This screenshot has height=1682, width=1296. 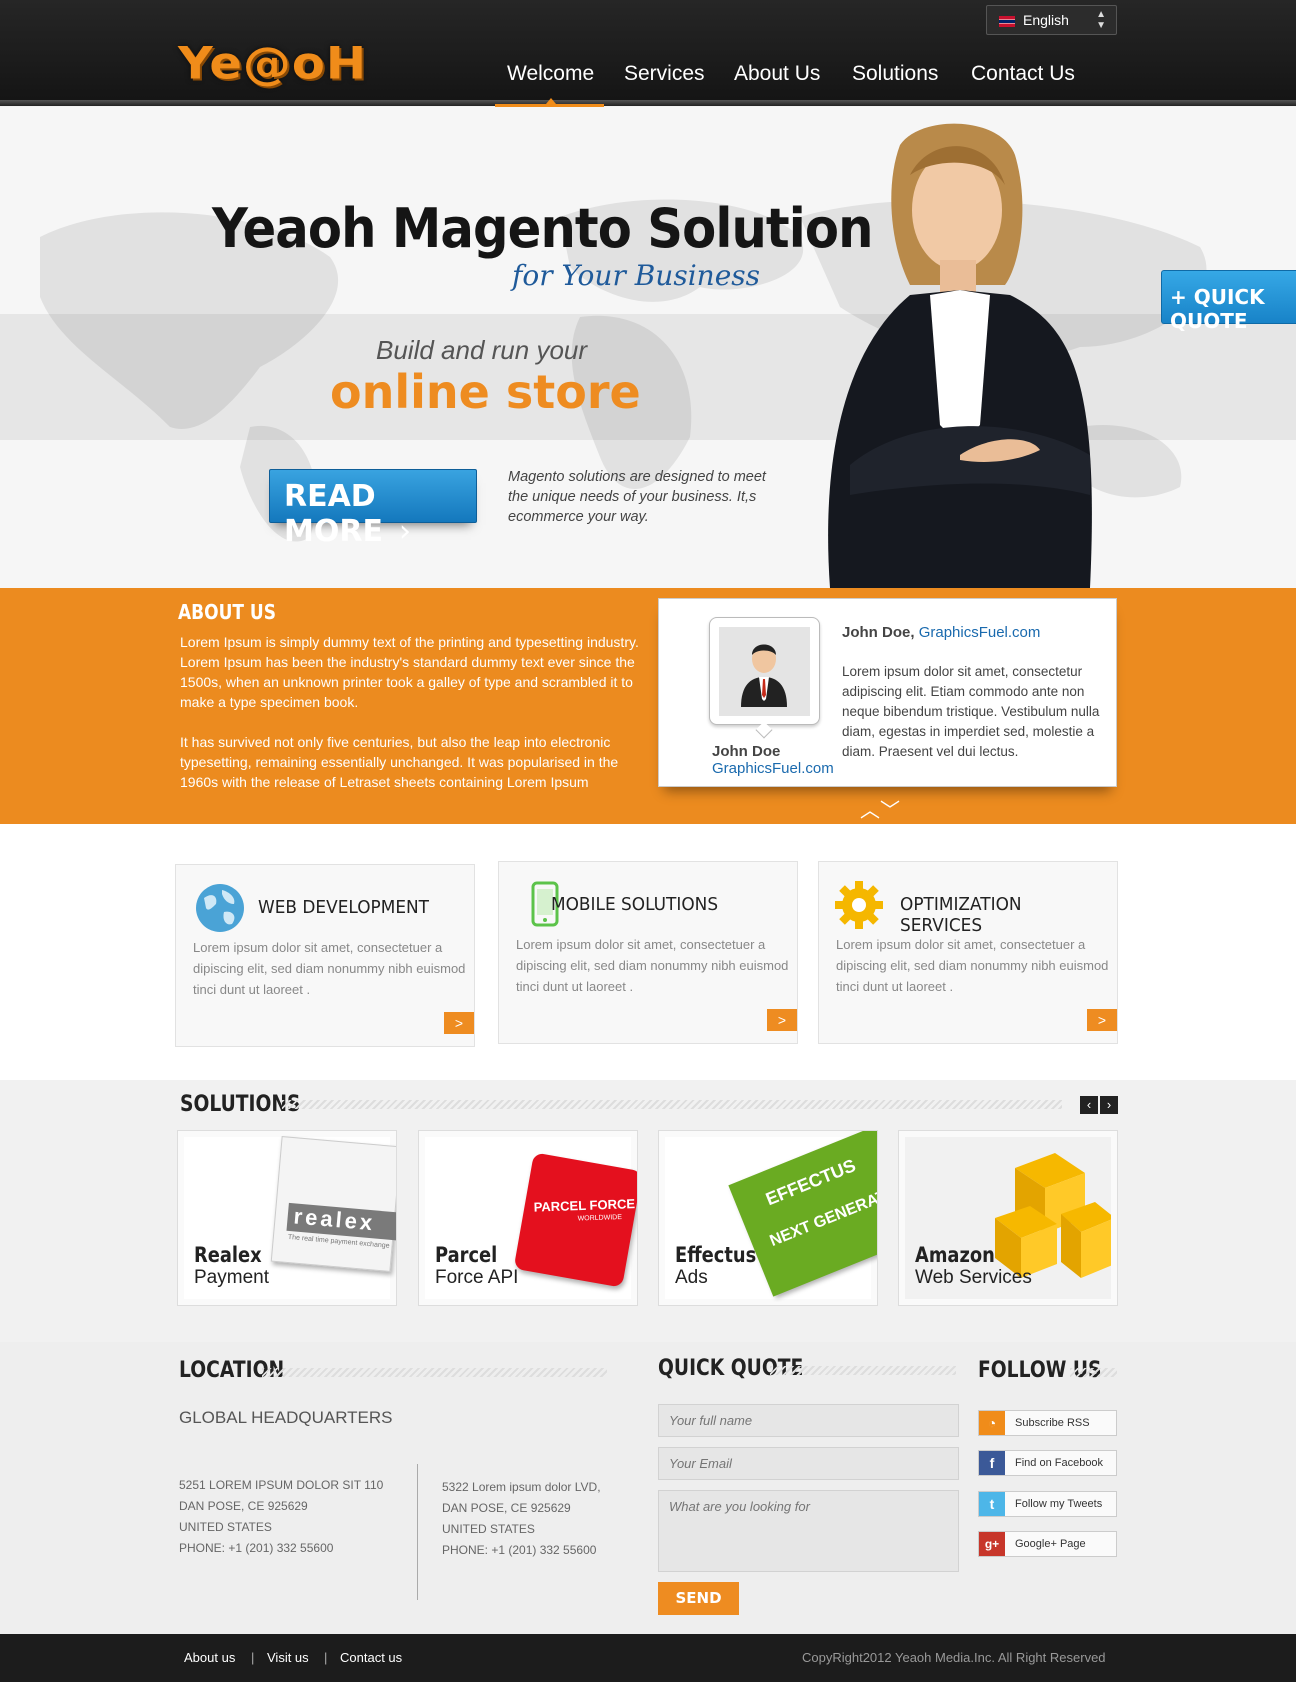 I want to click on service-title: WEB DEVELOPMENT, so click(x=344, y=907).